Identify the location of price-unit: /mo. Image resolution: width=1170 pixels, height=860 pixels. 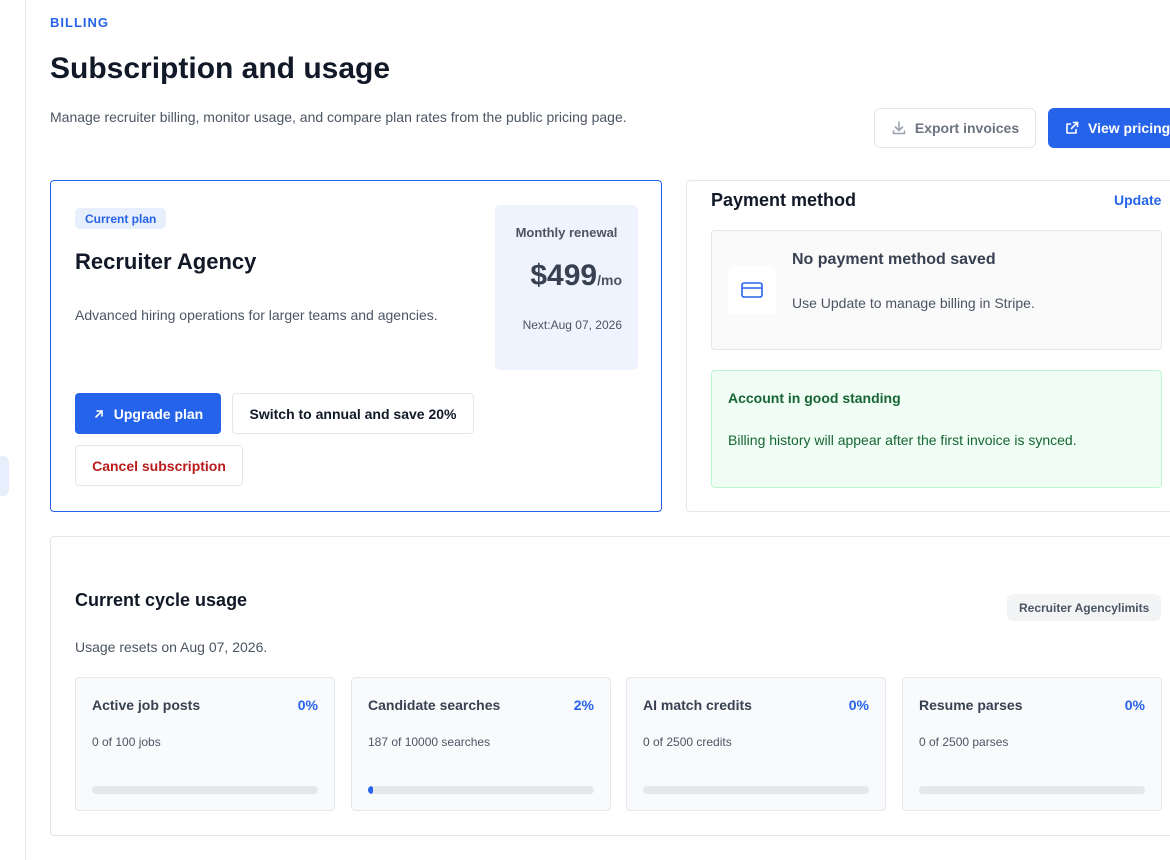
(609, 280).